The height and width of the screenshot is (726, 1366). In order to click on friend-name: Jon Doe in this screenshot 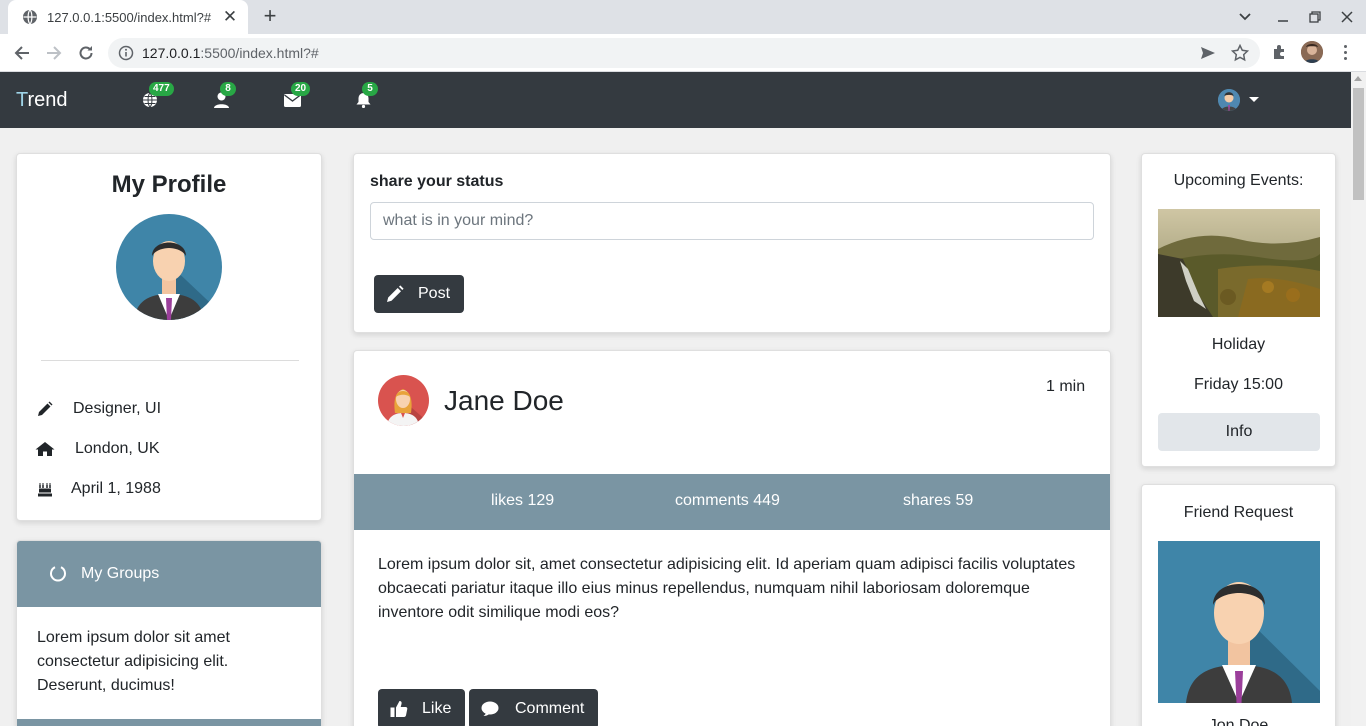, I will do `click(1238, 721)`.